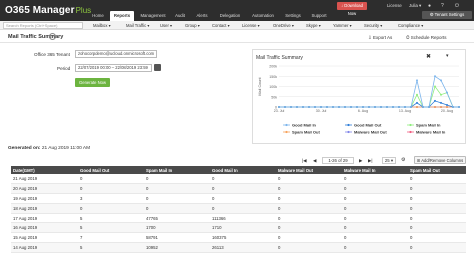  I want to click on power-icon: ⏻, so click(457, 6).